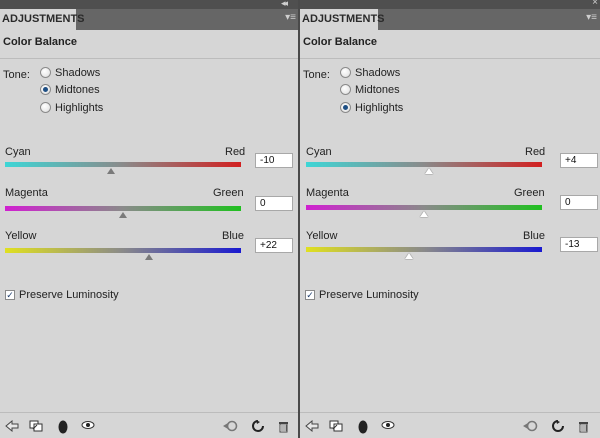 The image size is (600, 438). Describe the element at coordinates (579, 160) in the screenshot. I see `cyan-red-value-field: +4` at that location.